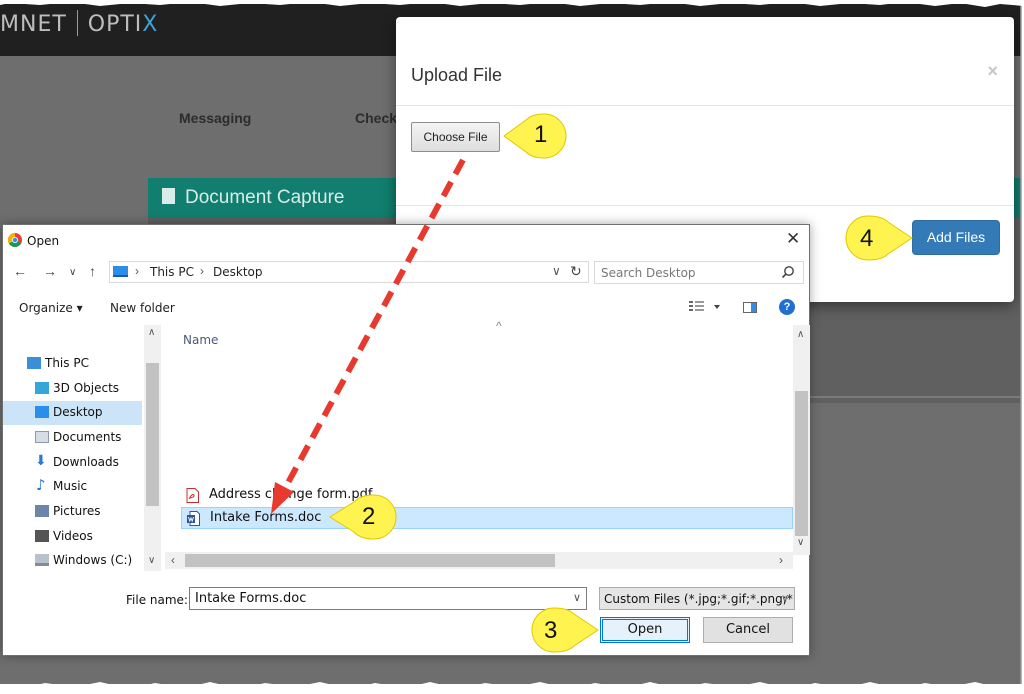  I want to click on document-capture-title: Document Capture, so click(265, 197).